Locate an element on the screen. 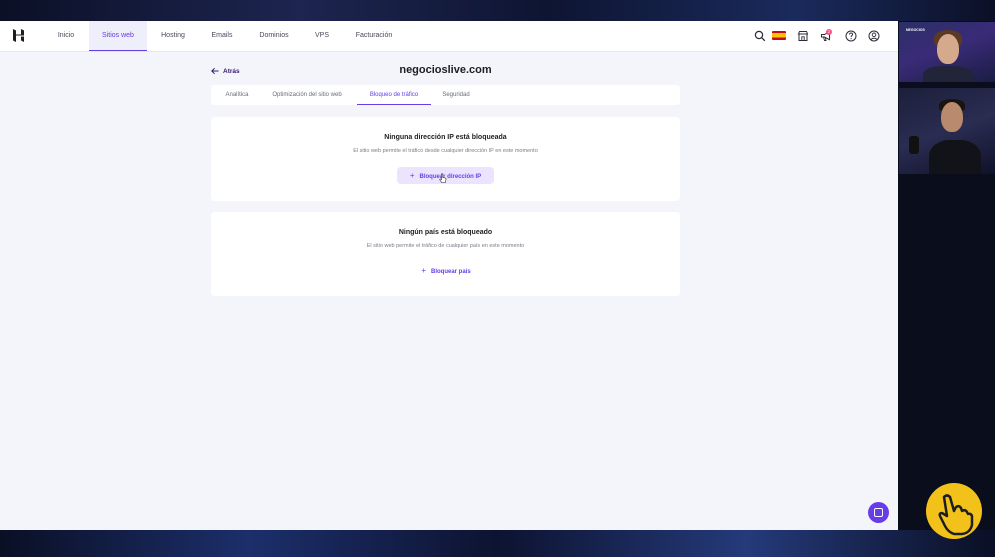 This screenshot has height=557, width=995. nav-item-vps: VPS is located at coordinates (322, 36).